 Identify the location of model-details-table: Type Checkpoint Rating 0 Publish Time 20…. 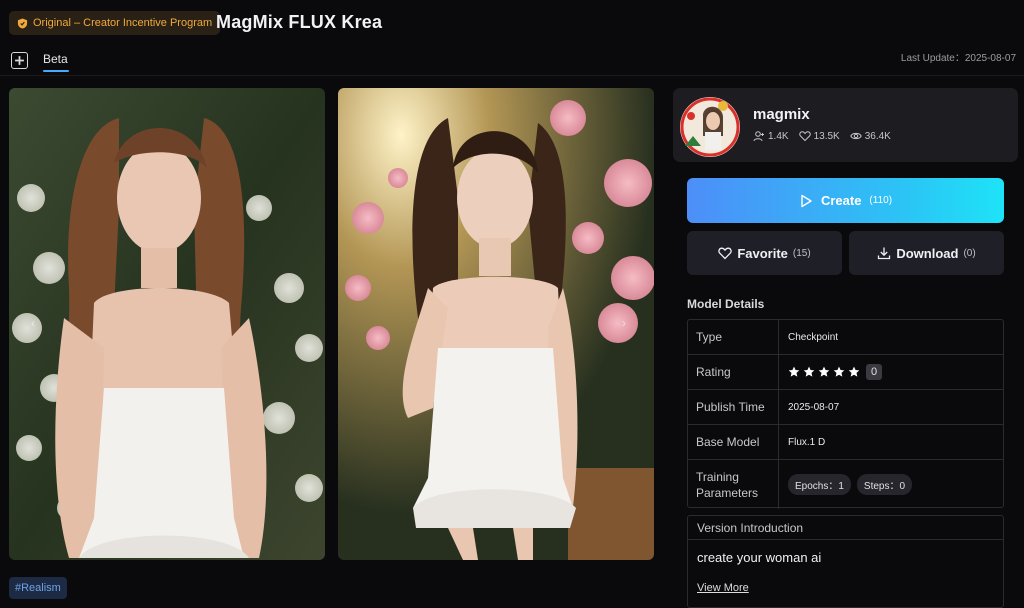
(845, 414).